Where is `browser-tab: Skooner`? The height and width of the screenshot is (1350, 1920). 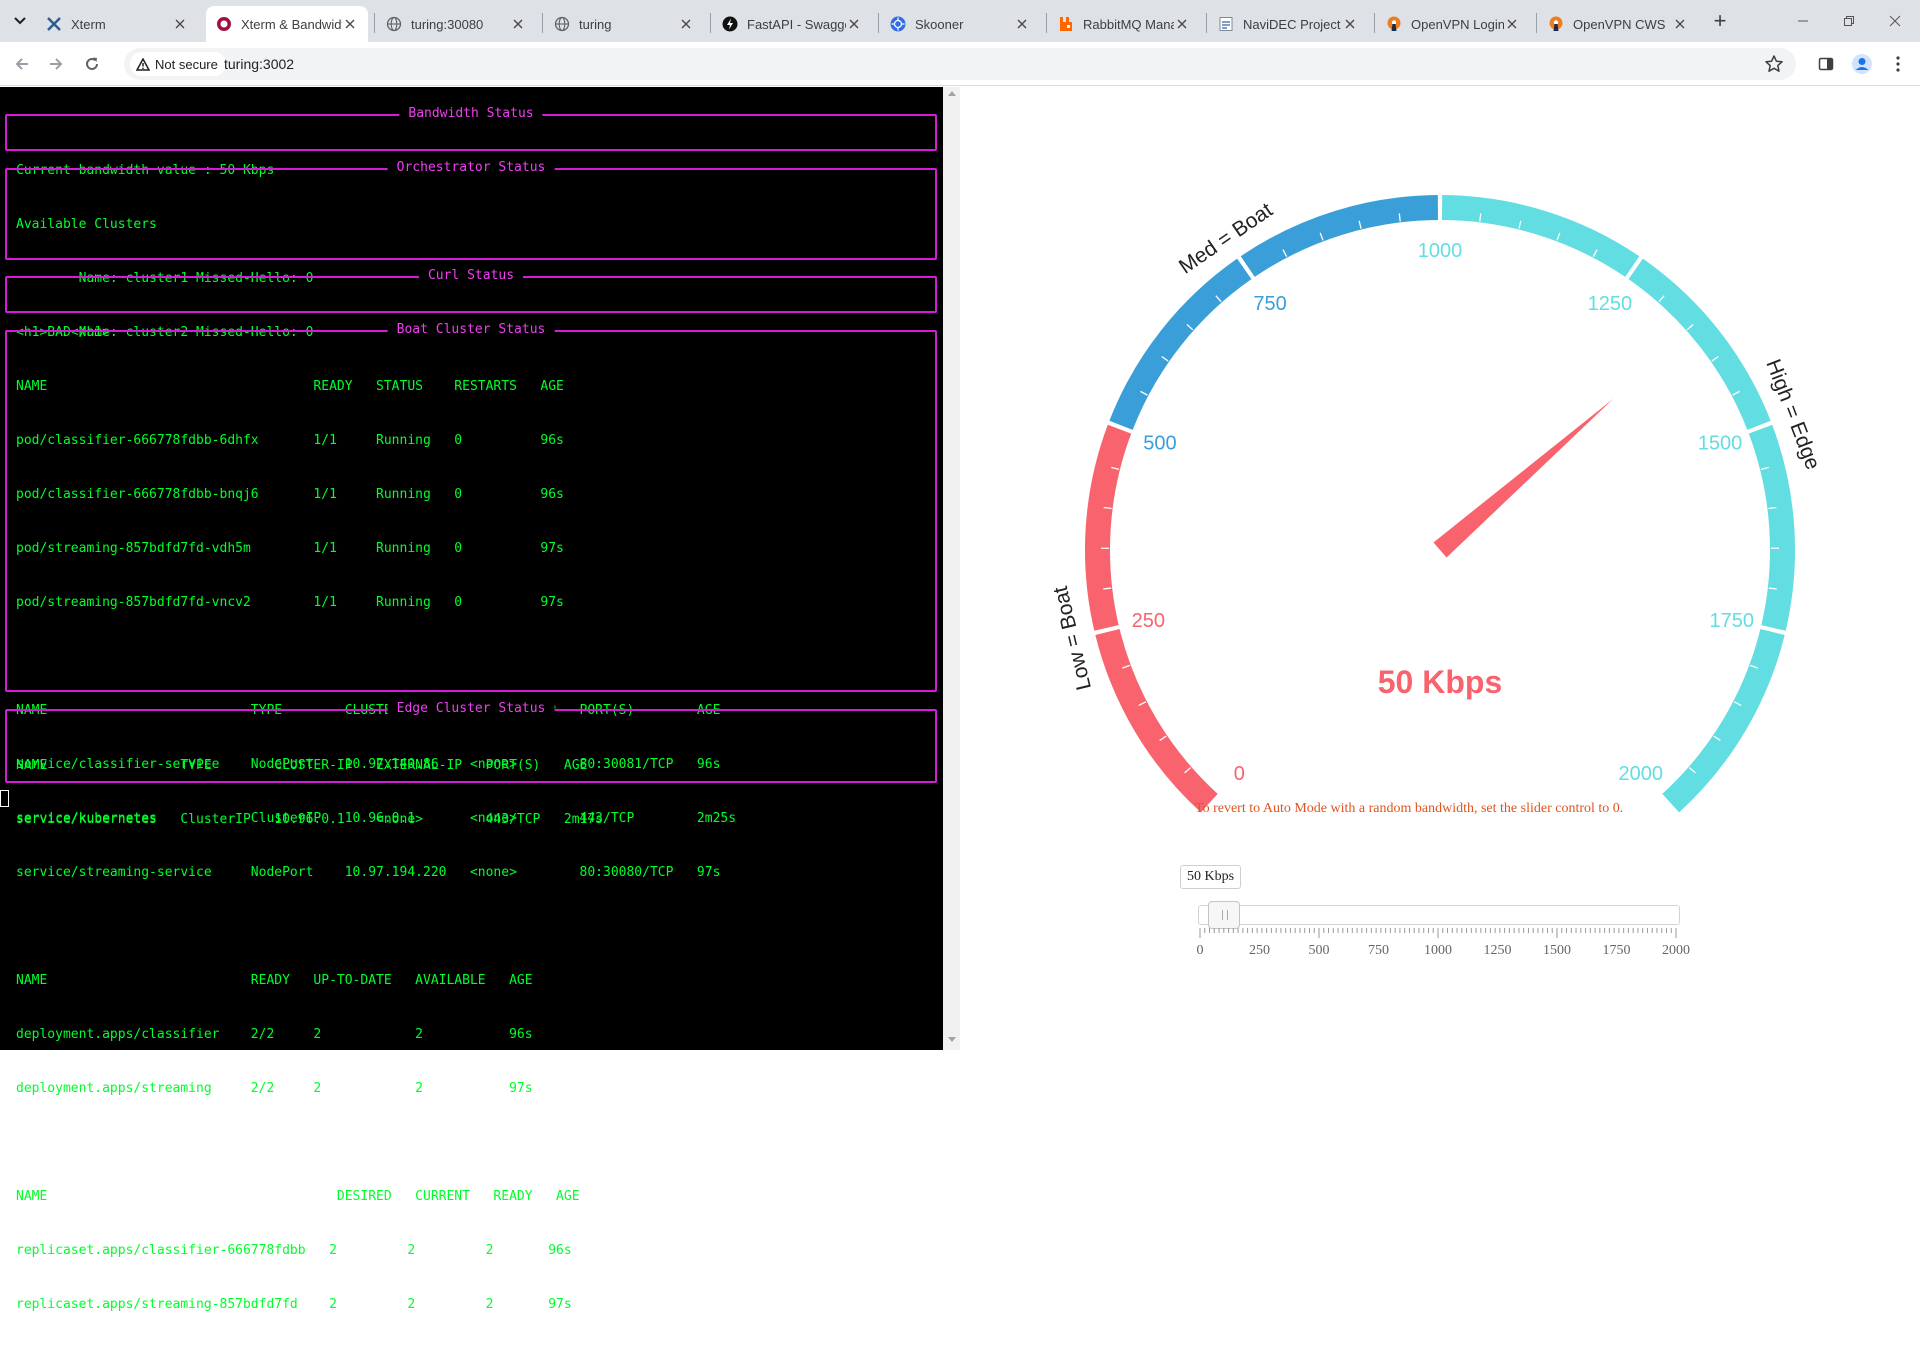
browser-tab: Skooner is located at coordinates (960, 24).